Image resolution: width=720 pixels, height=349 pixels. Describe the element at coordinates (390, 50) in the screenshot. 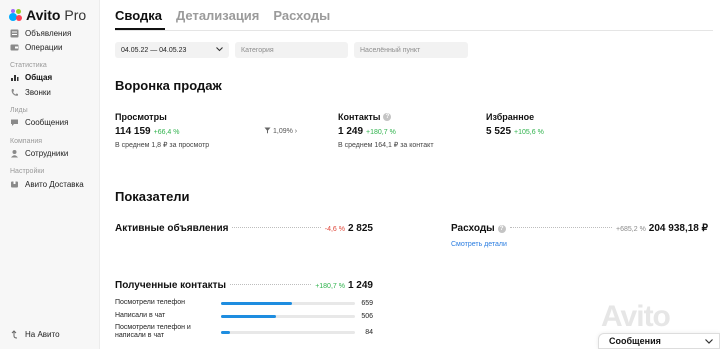

I see `city-placeholder: Населённый пункт` at that location.